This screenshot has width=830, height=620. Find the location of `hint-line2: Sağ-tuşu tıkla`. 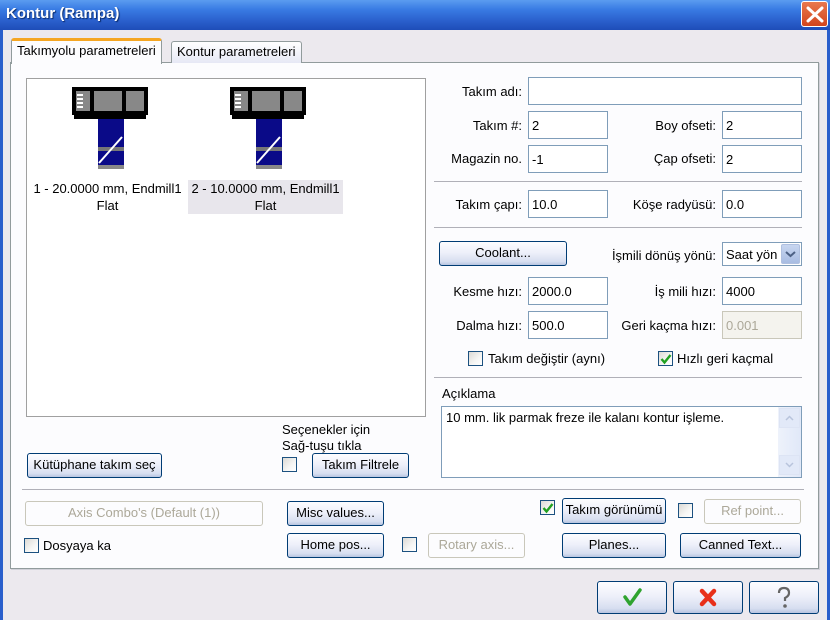

hint-line2: Sağ-tuşu tıkla is located at coordinates (322, 445).